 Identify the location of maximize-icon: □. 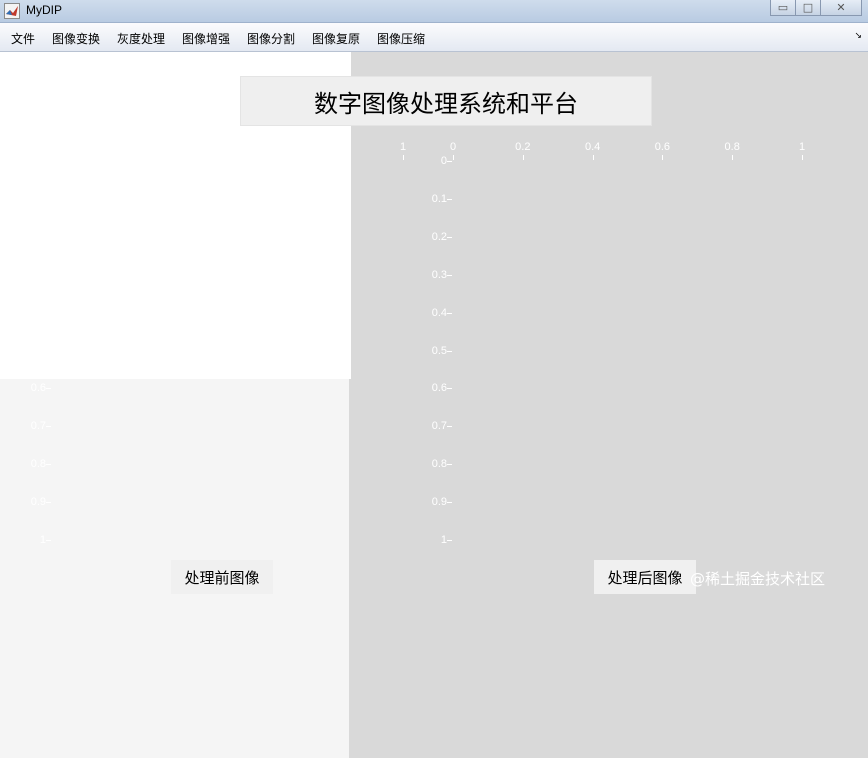
(808, 7).